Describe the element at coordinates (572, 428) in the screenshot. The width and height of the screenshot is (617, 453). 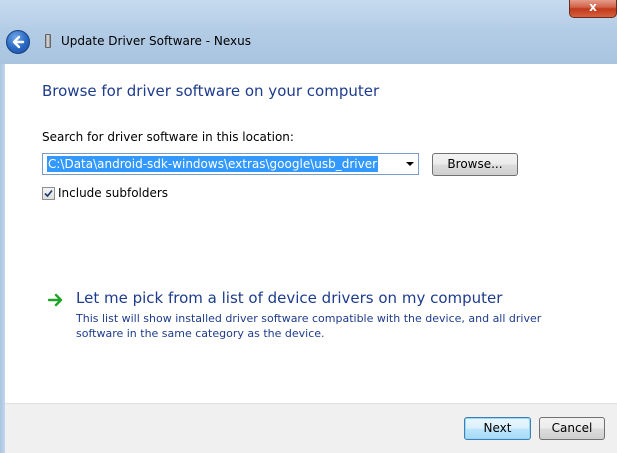
I see `cancel-button: Cancel` at that location.